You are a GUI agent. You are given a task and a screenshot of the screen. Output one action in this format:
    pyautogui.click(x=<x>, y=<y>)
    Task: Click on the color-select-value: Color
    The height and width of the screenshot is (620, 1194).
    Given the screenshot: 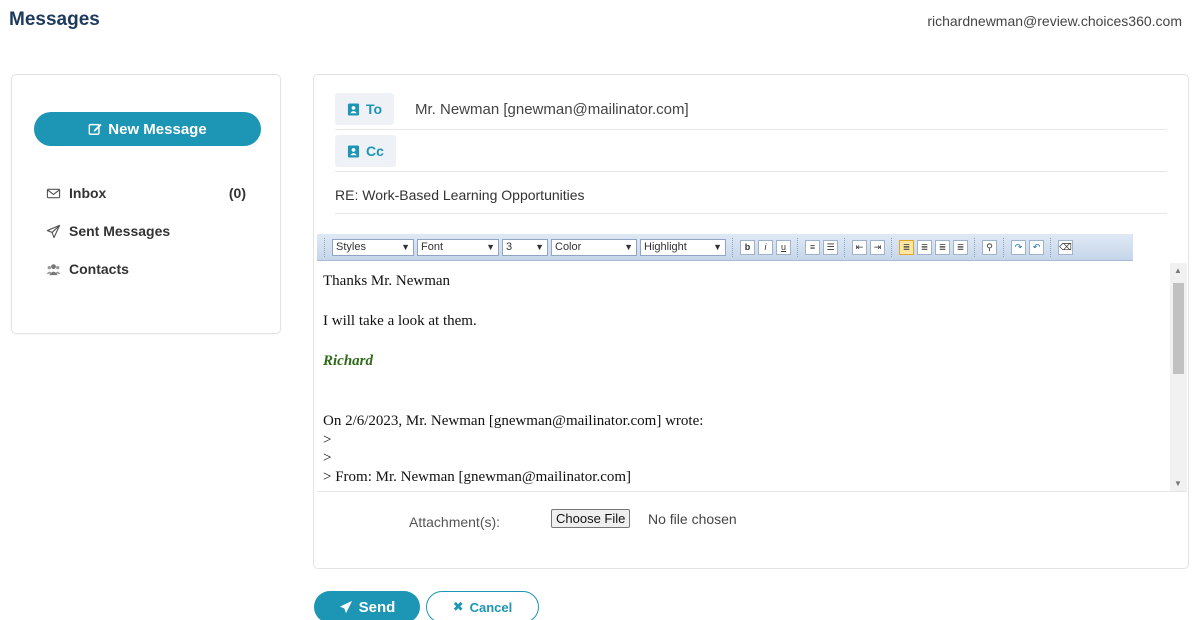 What is the action you would take?
    pyautogui.click(x=568, y=247)
    